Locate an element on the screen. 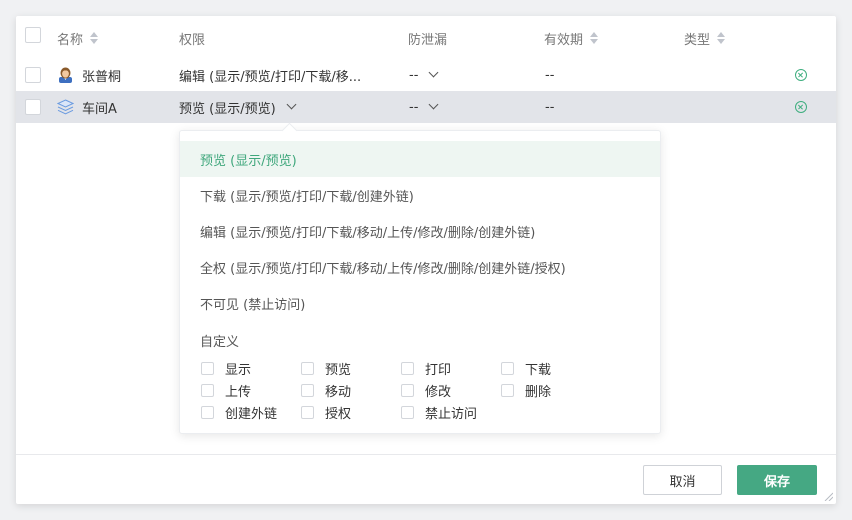 This screenshot has width=852, height=520. table-row: 车间A 预览 (显示/预览) -- -- is located at coordinates (426, 107).